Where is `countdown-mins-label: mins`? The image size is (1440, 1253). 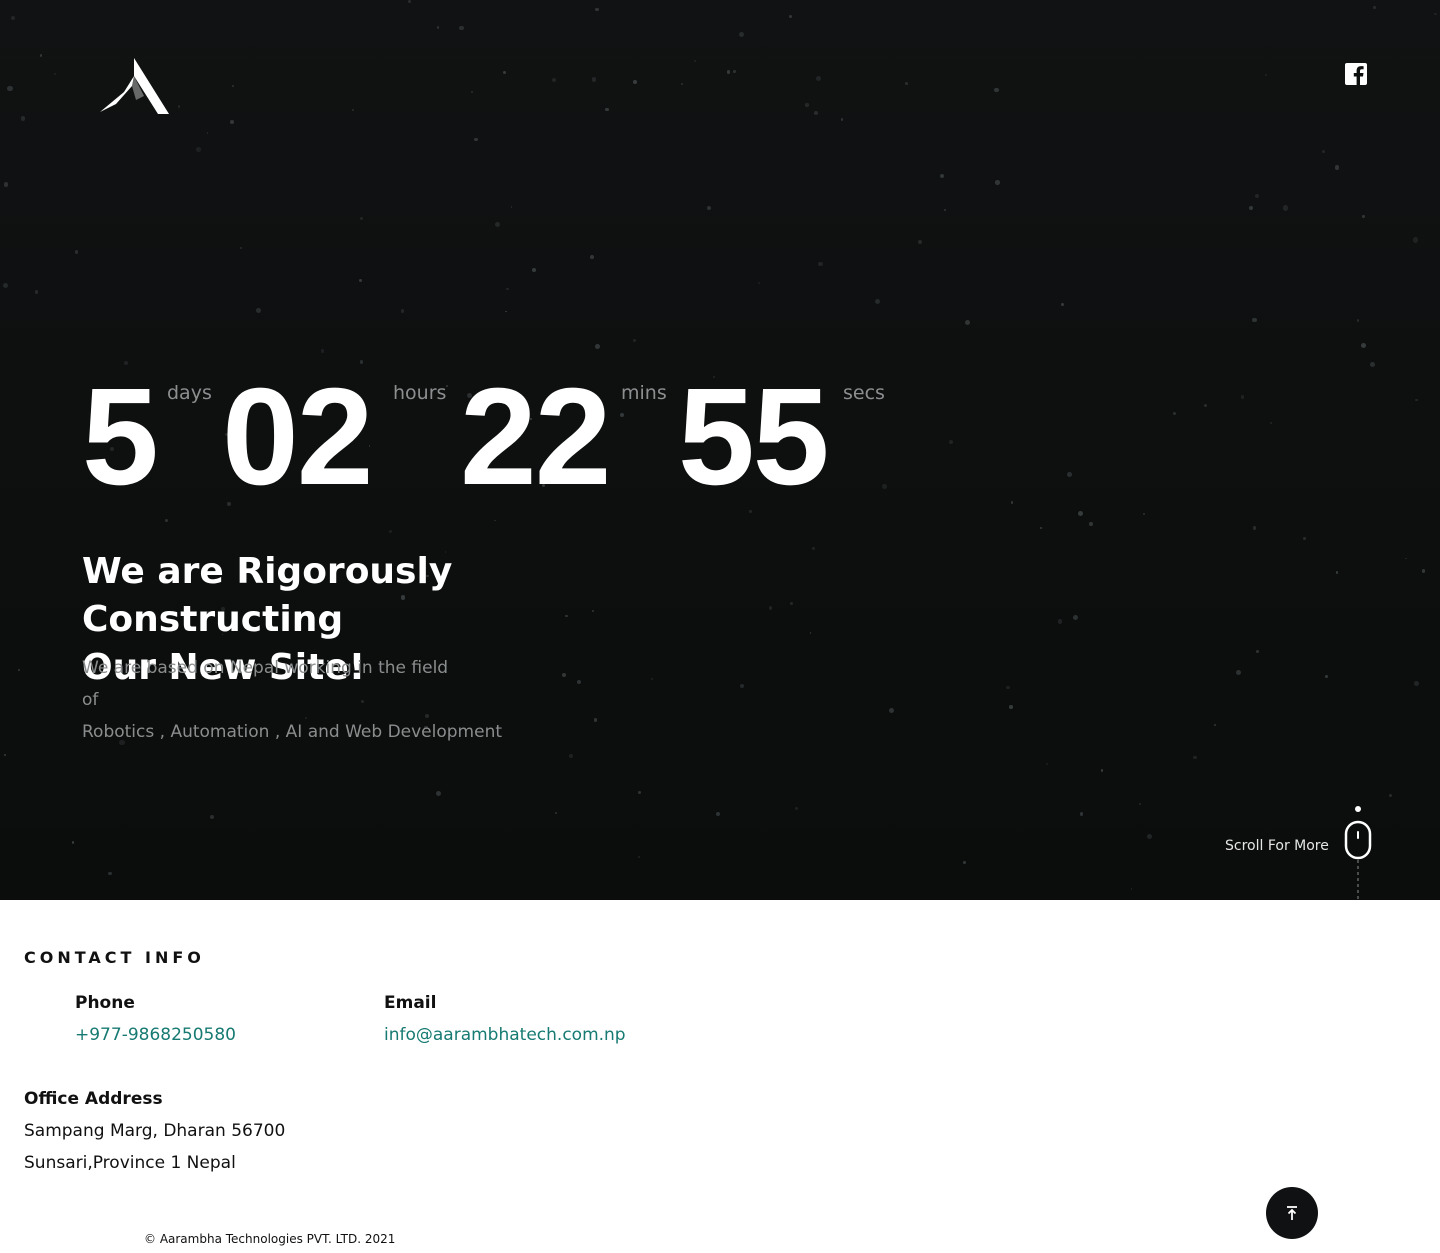
countdown-mins-label: mins is located at coordinates (644, 393).